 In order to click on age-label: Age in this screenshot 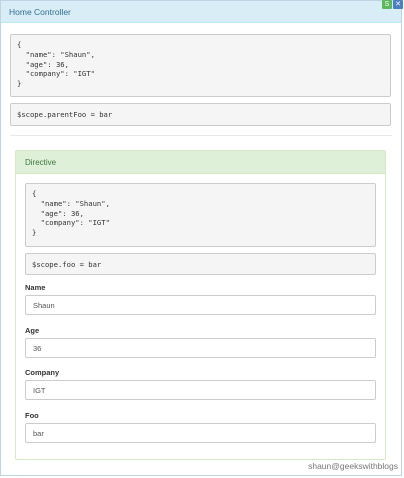, I will do `click(32, 330)`.